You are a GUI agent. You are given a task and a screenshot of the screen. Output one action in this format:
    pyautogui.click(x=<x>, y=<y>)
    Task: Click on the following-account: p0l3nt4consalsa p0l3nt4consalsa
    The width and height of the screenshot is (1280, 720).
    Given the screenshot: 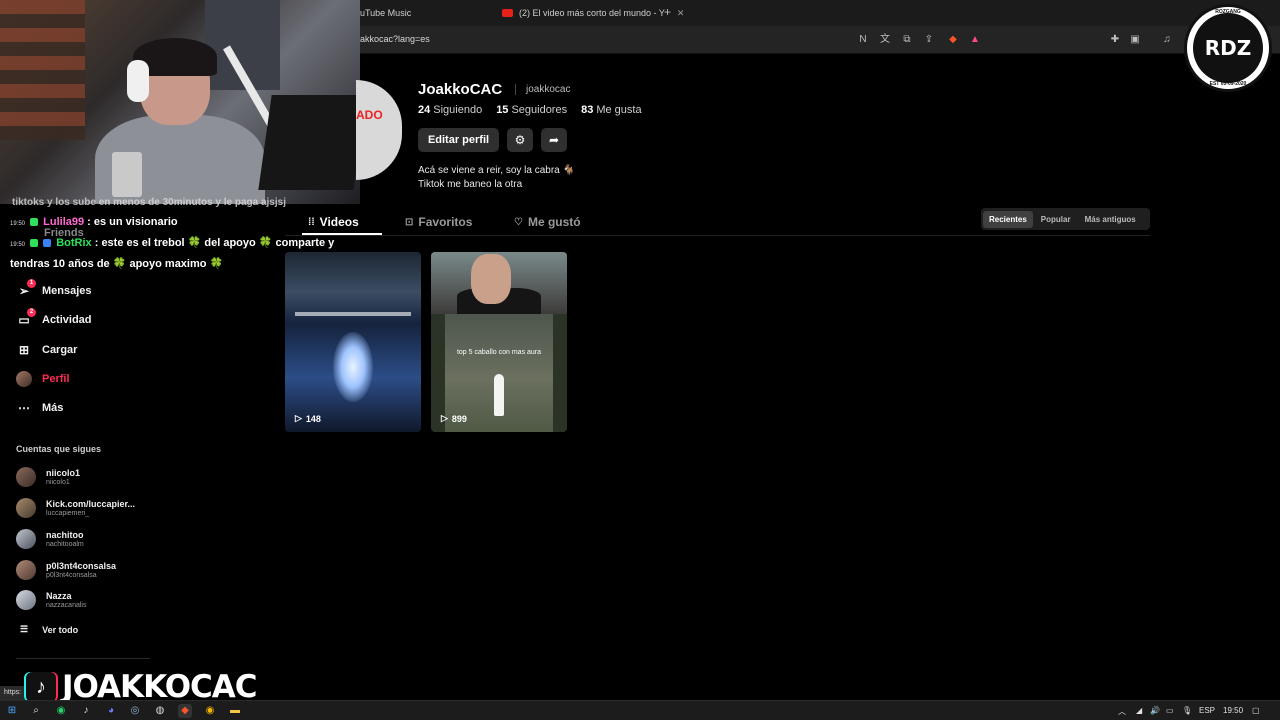 What is the action you would take?
    pyautogui.click(x=66, y=570)
    